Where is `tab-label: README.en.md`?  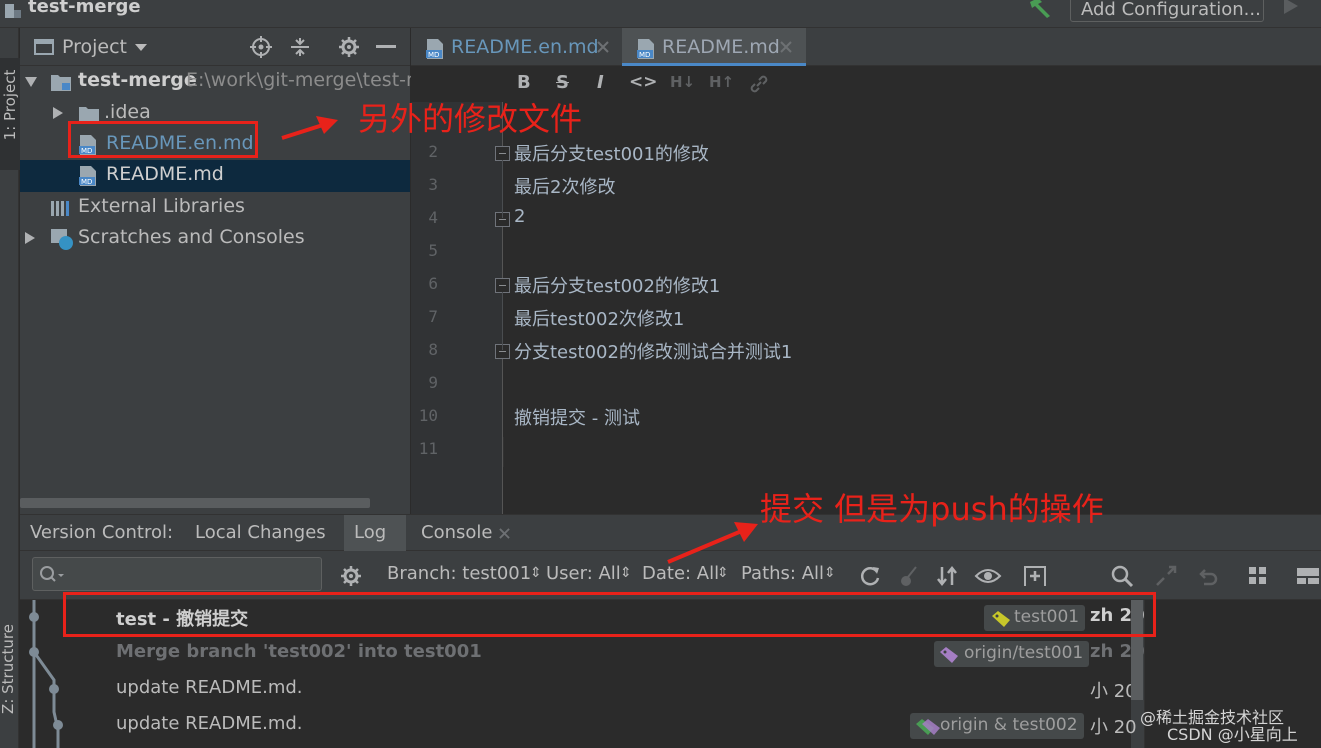 tab-label: README.en.md is located at coordinates (525, 47).